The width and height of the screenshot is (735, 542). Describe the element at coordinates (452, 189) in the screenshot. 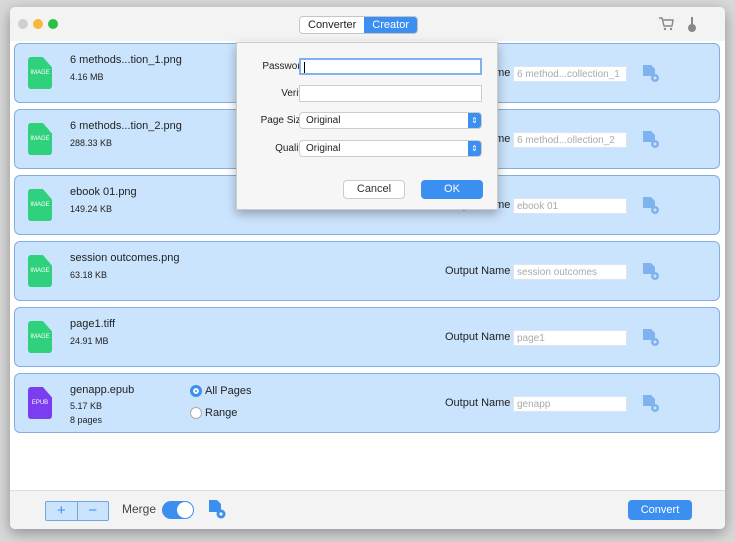

I see `ok-button: OK` at that location.